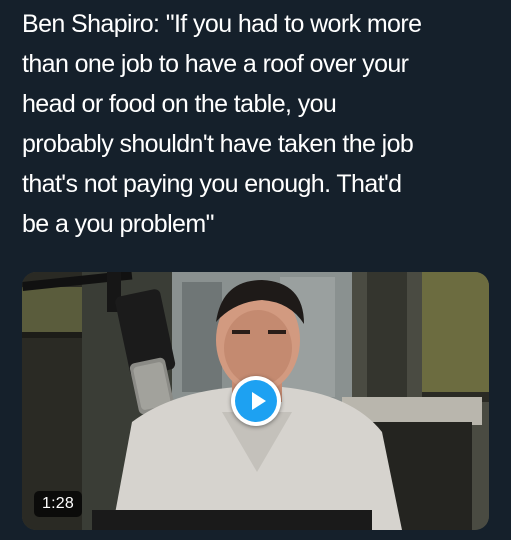 The image size is (511, 540). What do you see at coordinates (259, 401) in the screenshot?
I see `play-triangle` at bounding box center [259, 401].